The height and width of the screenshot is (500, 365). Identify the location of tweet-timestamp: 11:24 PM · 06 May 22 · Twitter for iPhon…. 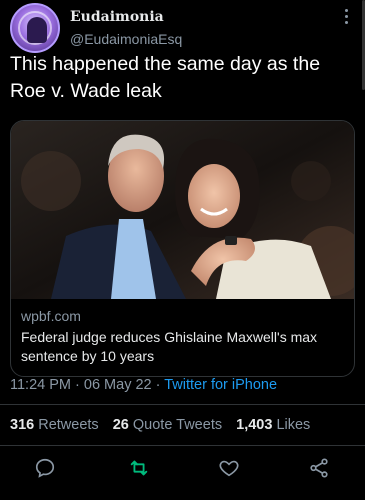
(143, 385).